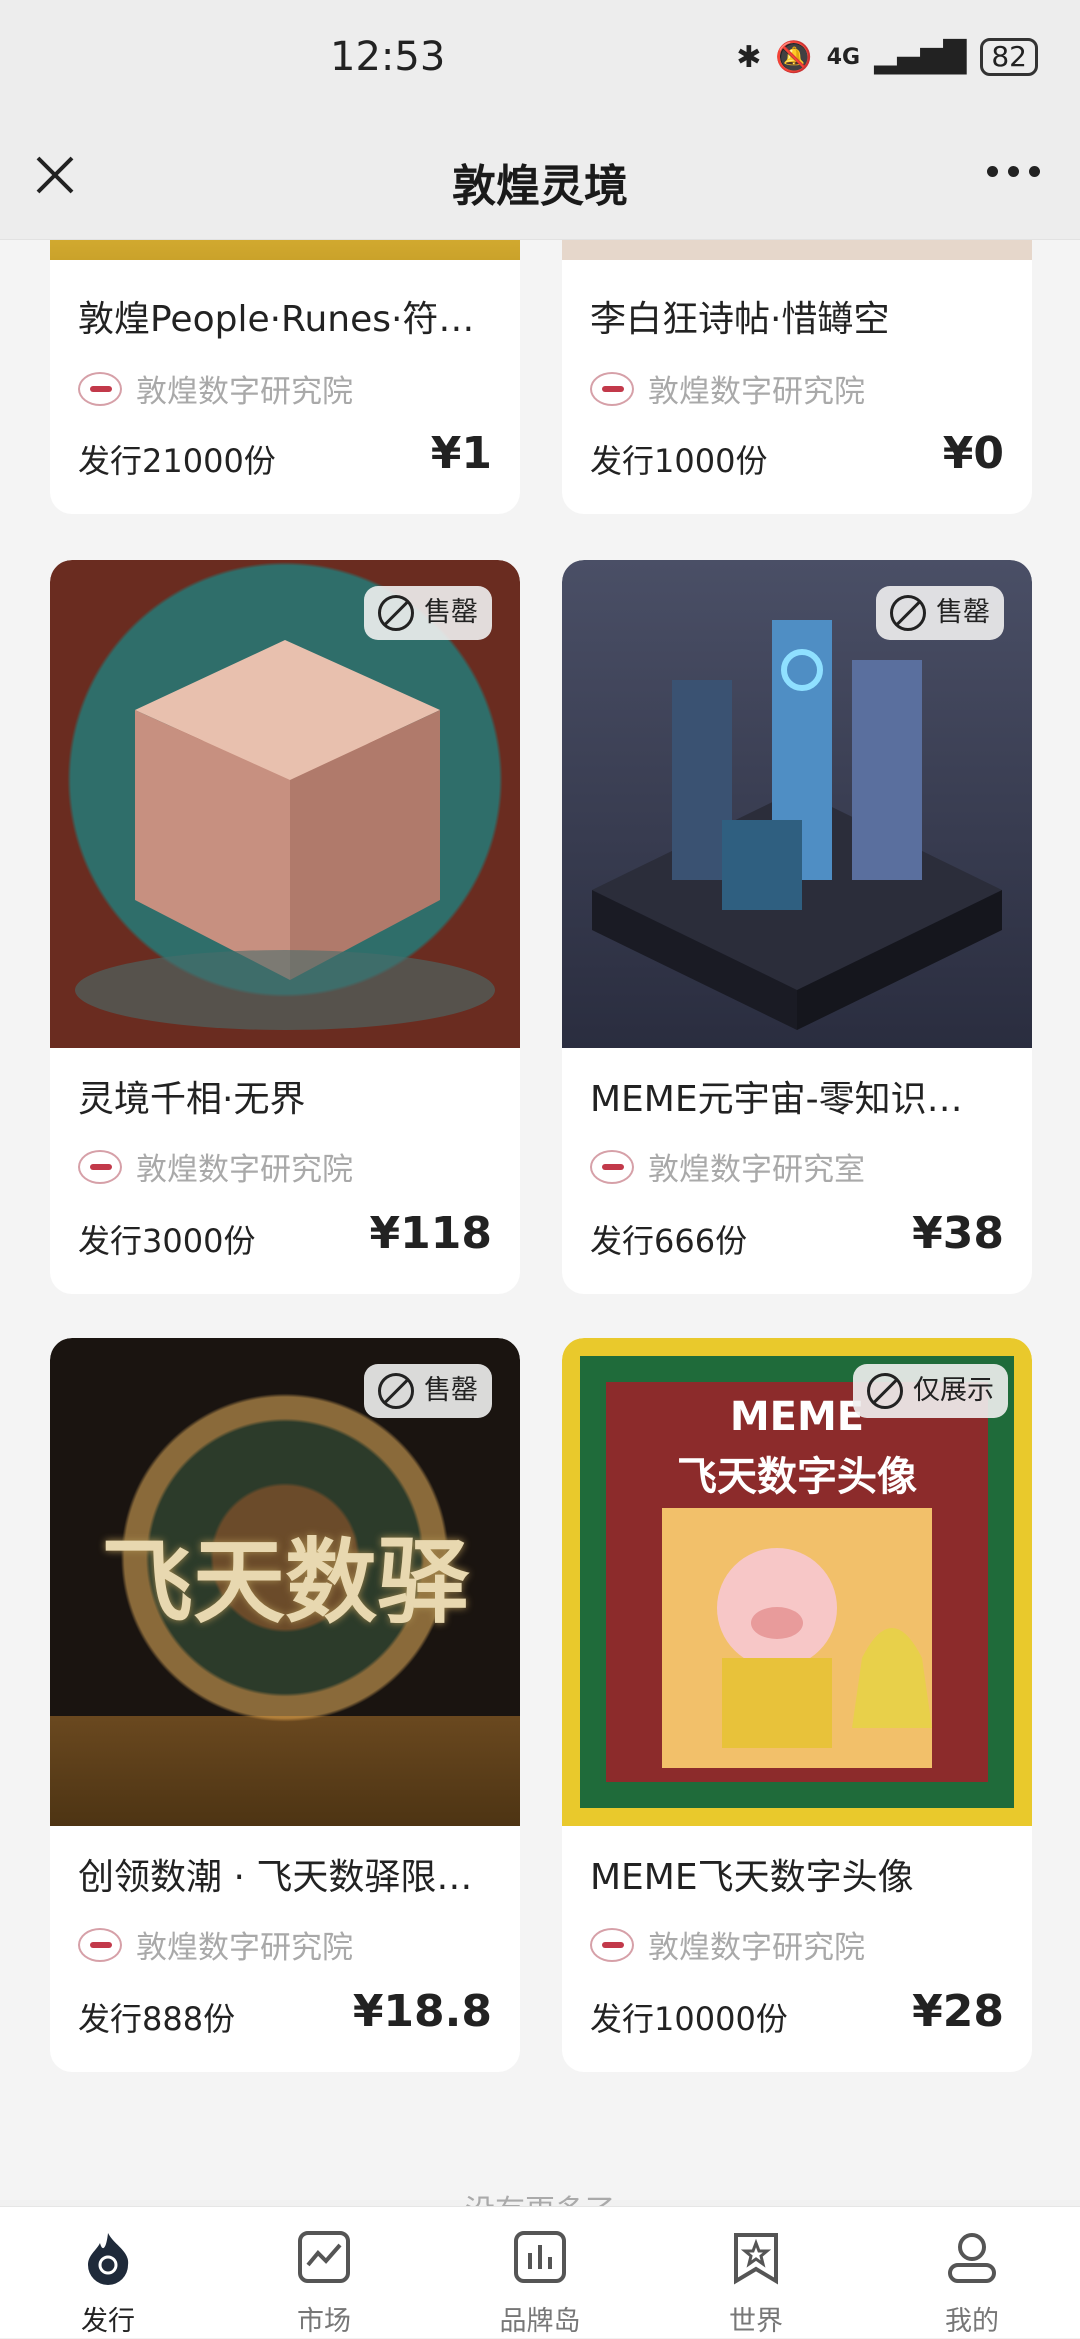 Image resolution: width=1080 pixels, height=2339 pixels. Describe the element at coordinates (756, 2259) in the screenshot. I see `bookmark-star-icon` at that location.